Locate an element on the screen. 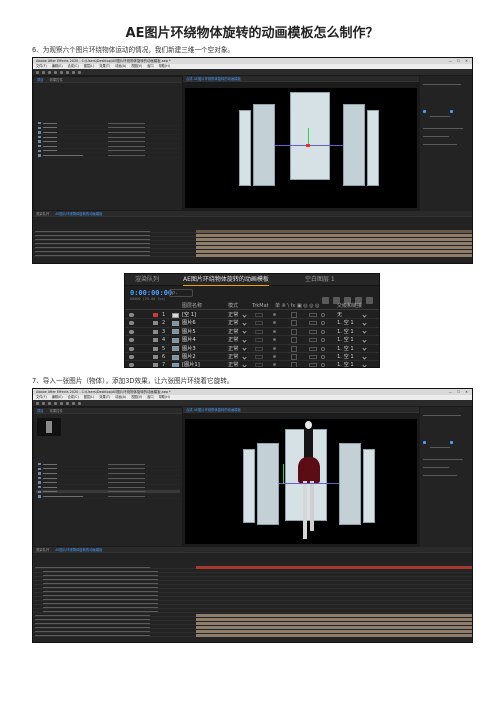 The width and height of the screenshot is (504, 713). layer-name: 图片5 is located at coordinates (189, 332).